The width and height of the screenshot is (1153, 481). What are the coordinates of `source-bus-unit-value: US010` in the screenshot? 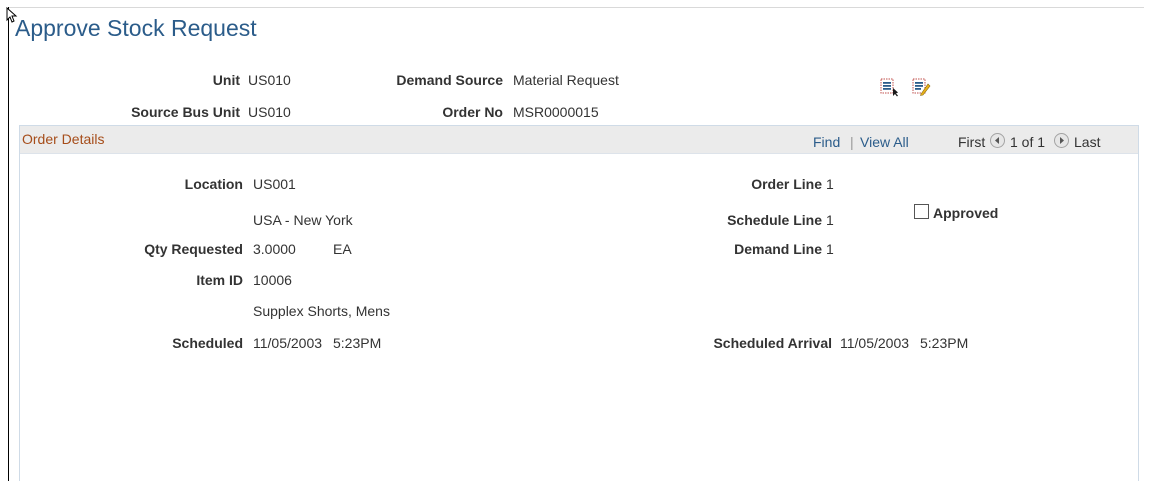 It's located at (269, 112).